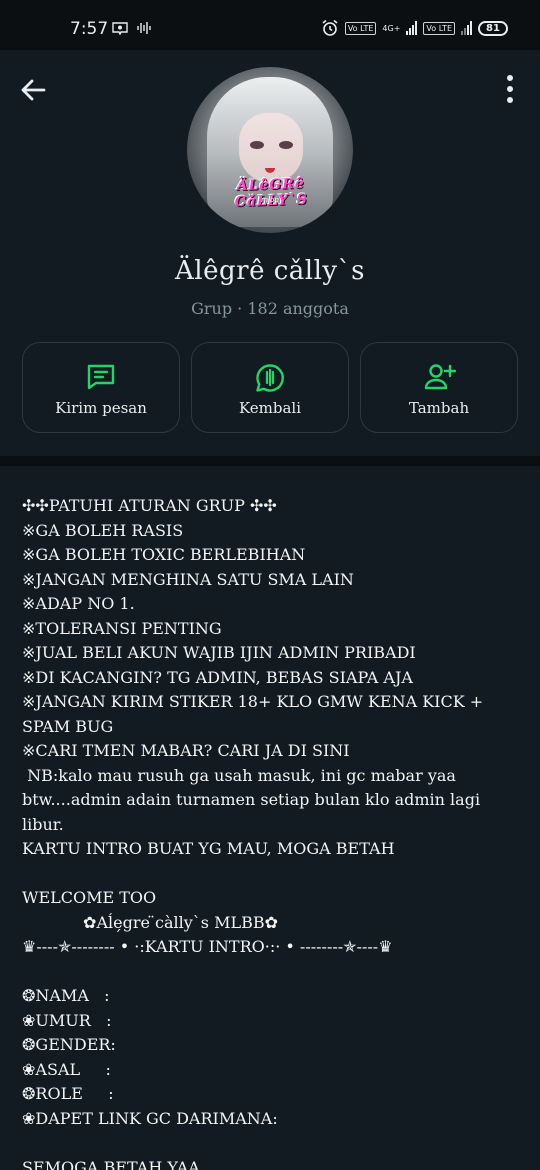 The height and width of the screenshot is (1170, 540). What do you see at coordinates (439, 28) in the screenshot?
I see `volte-badge-2: Vo LTE` at bounding box center [439, 28].